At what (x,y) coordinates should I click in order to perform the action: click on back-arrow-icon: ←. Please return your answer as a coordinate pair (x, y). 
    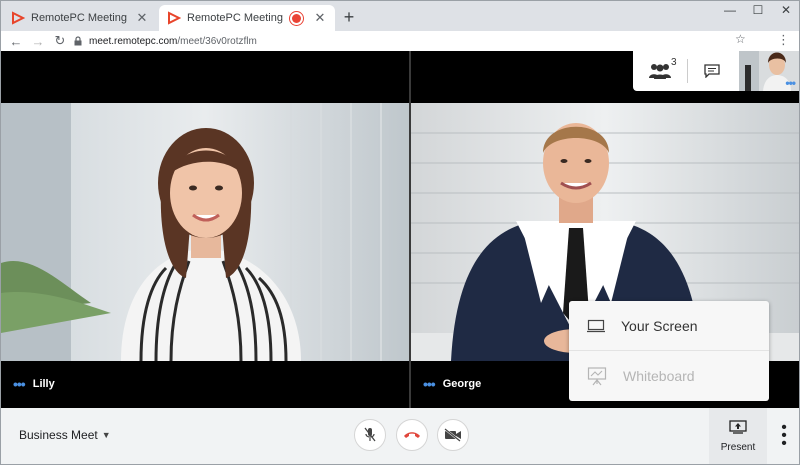
    Looking at the image, I should click on (16, 41).